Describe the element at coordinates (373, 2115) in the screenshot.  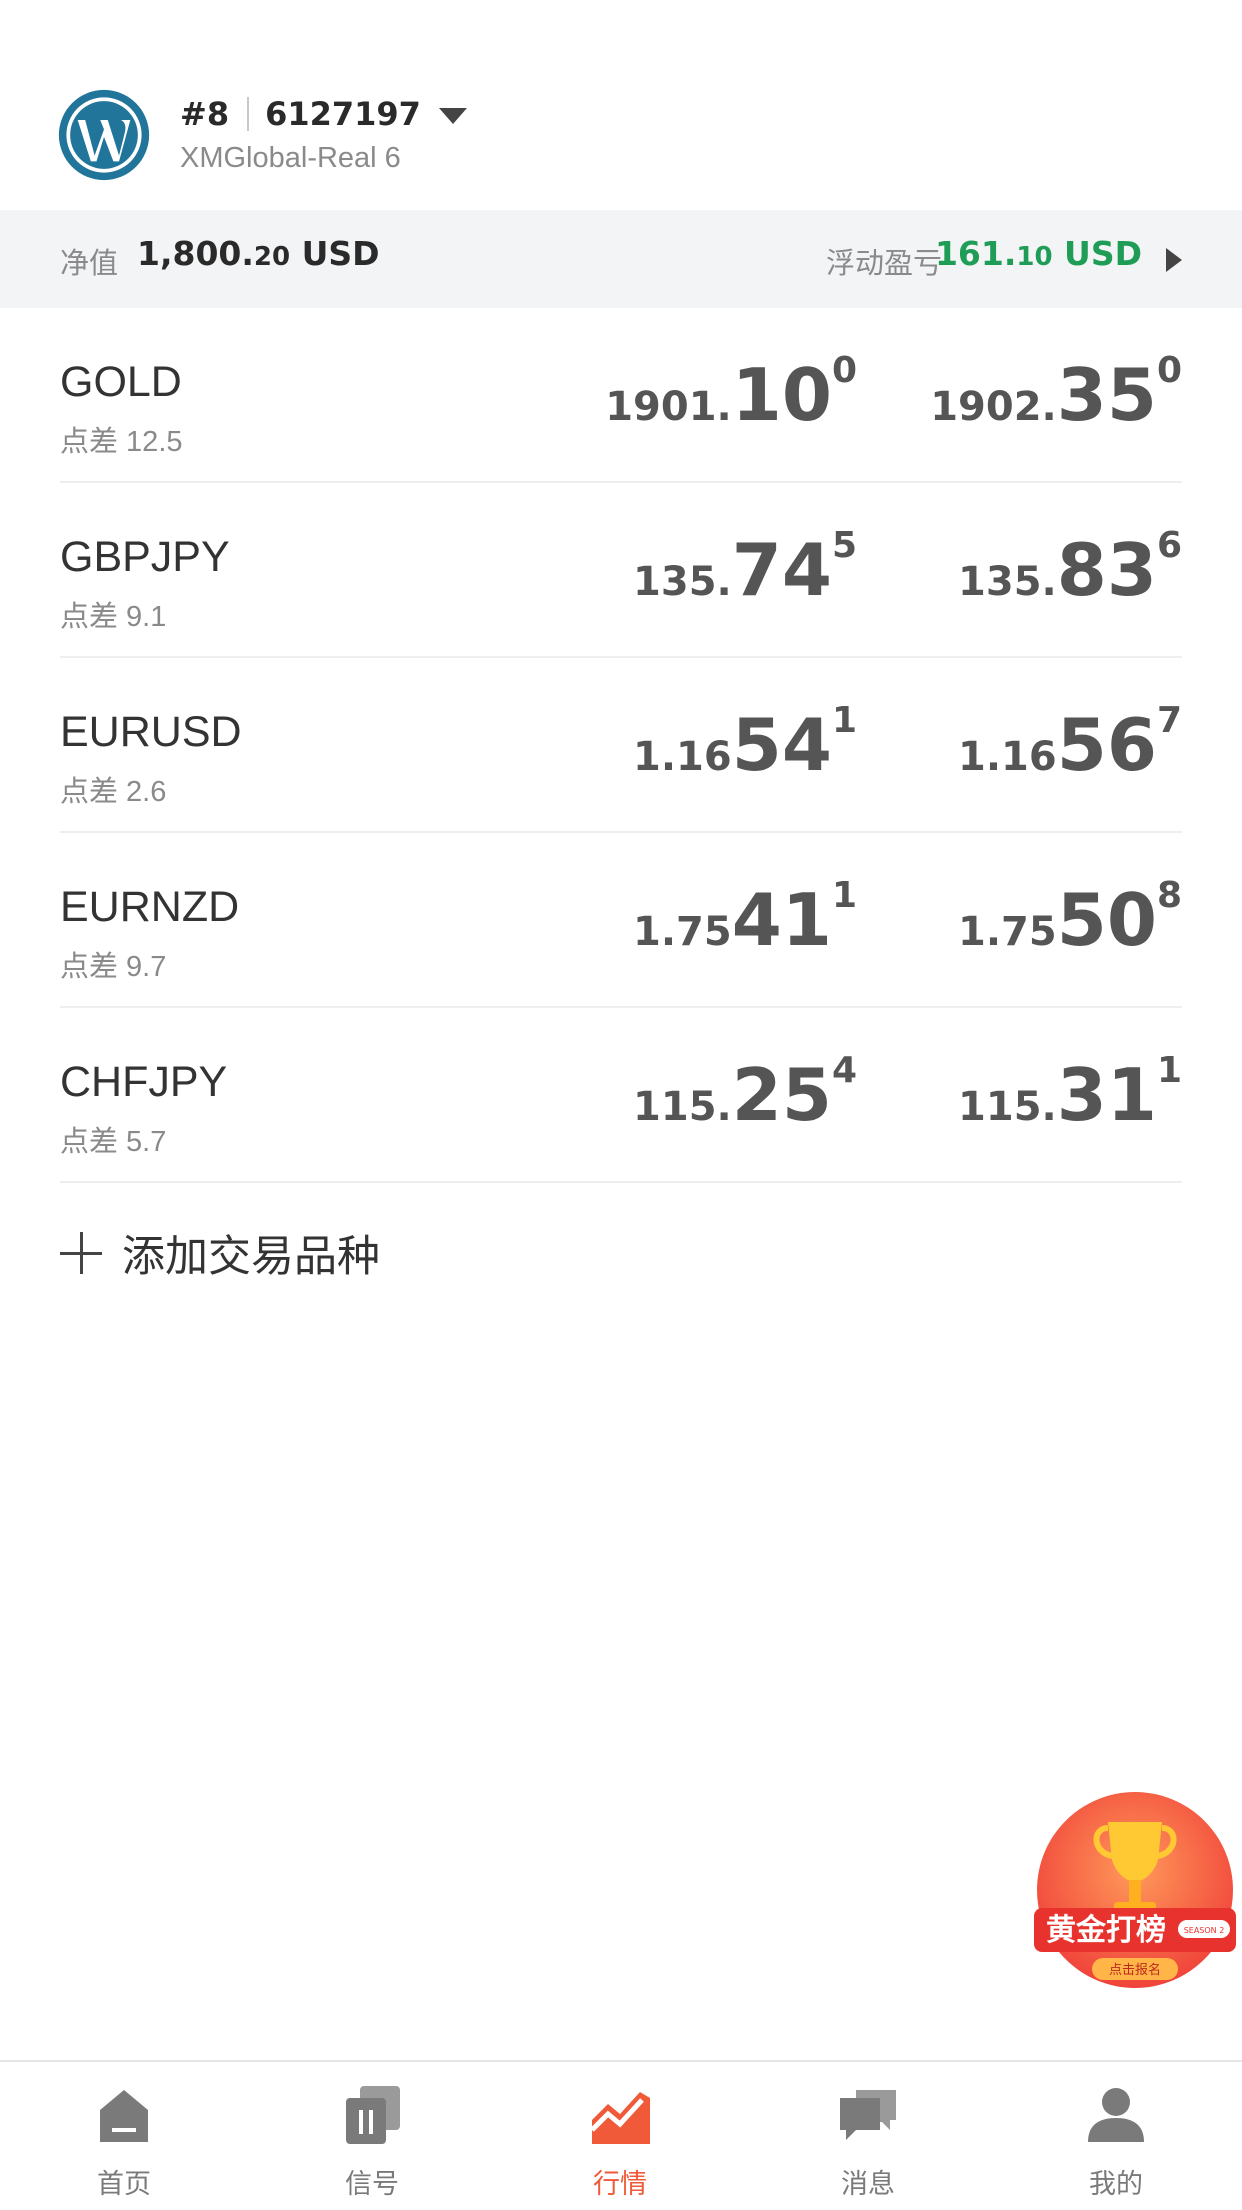
I see `signal-icon` at that location.